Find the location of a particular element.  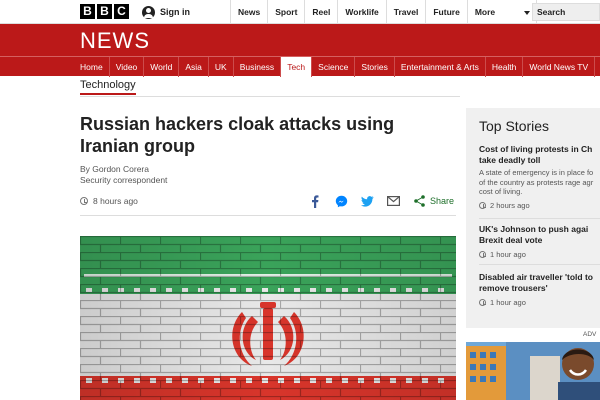

section-uk: UK is located at coordinates (221, 67).